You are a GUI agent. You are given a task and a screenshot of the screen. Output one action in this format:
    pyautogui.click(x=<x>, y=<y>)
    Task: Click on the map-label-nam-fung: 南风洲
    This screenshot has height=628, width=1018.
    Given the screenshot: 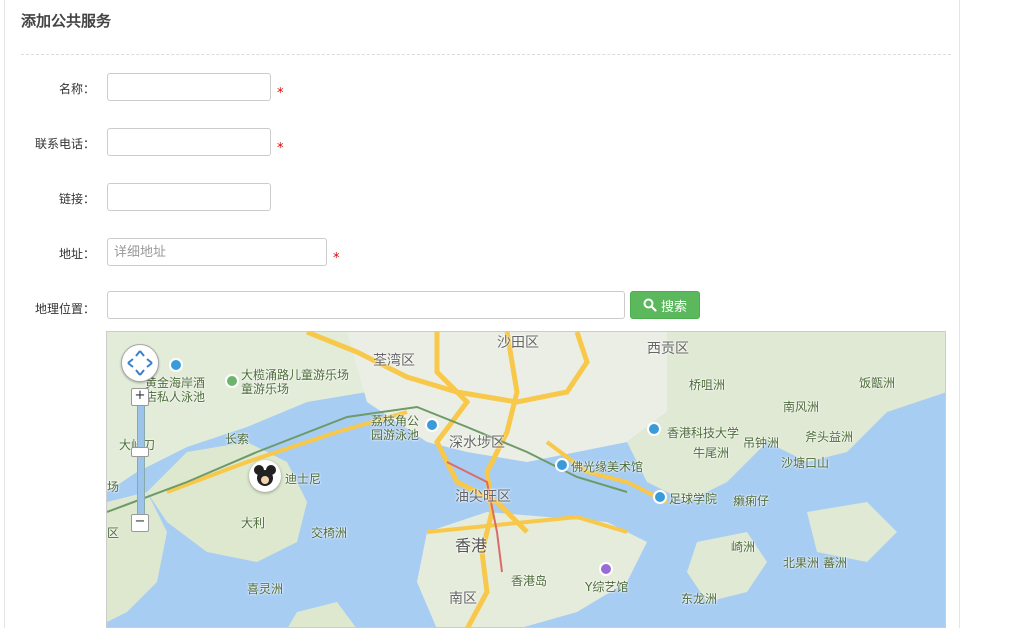 What is the action you would take?
    pyautogui.click(x=801, y=407)
    